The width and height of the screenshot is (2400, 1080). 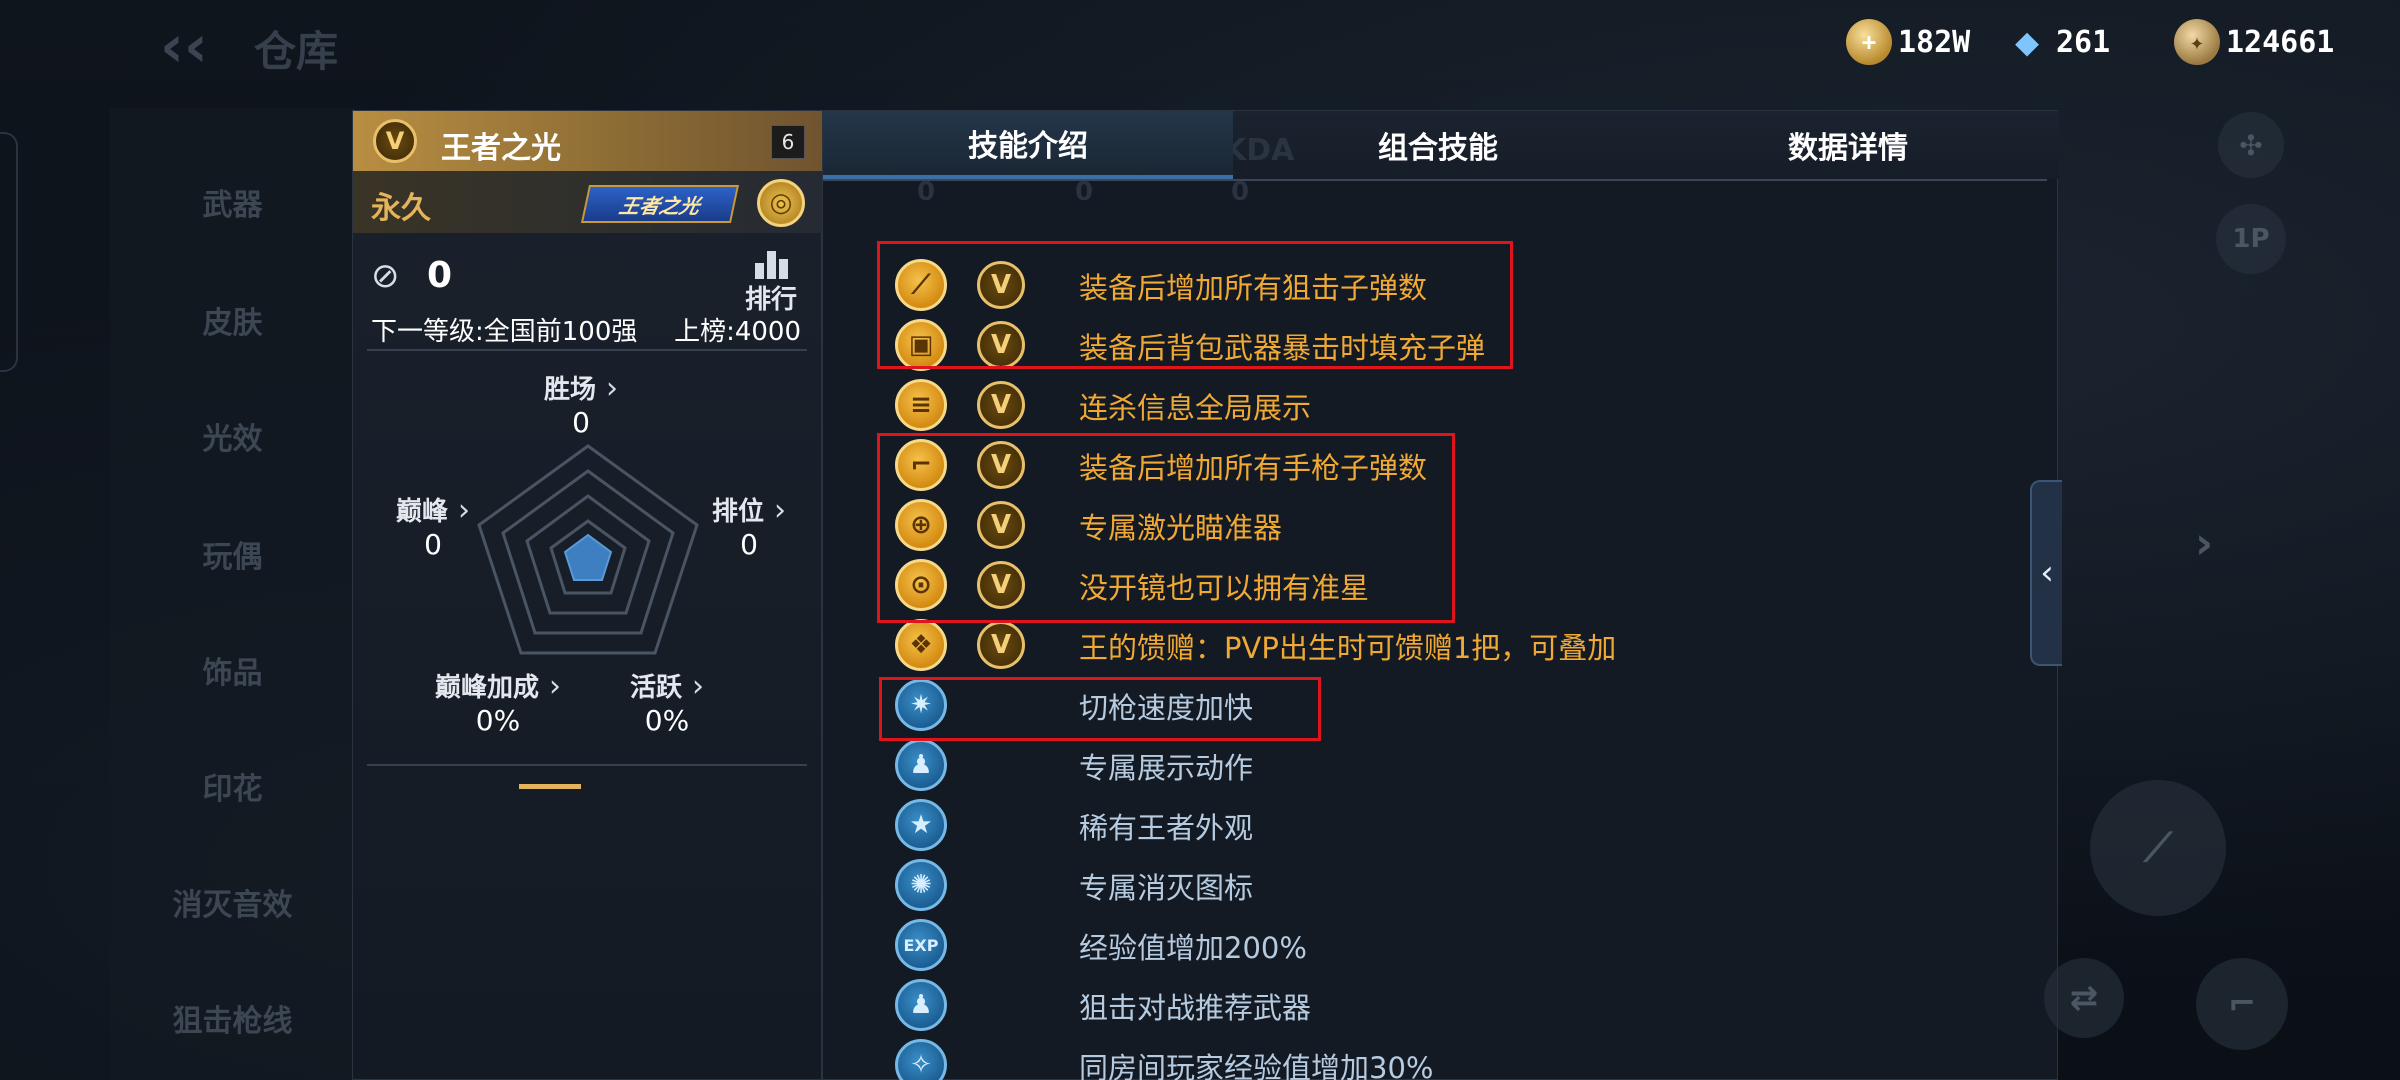 What do you see at coordinates (1435, 945) in the screenshot?
I see `skill-row: EXP 经验值增加200%` at bounding box center [1435, 945].